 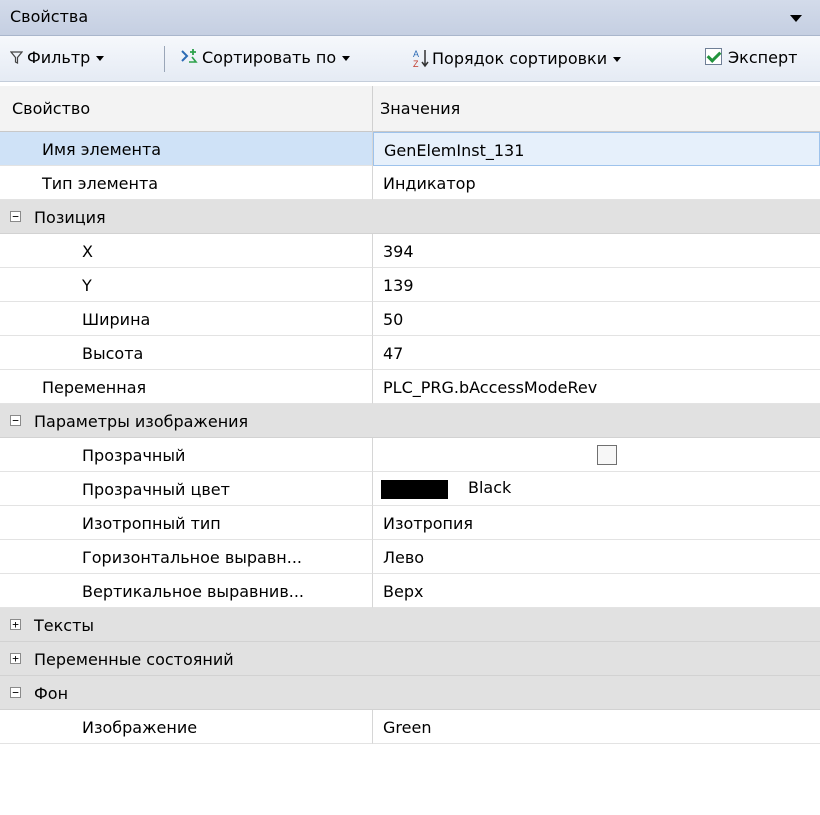 What do you see at coordinates (416, 54) in the screenshot?
I see `svg-text: A` at bounding box center [416, 54].